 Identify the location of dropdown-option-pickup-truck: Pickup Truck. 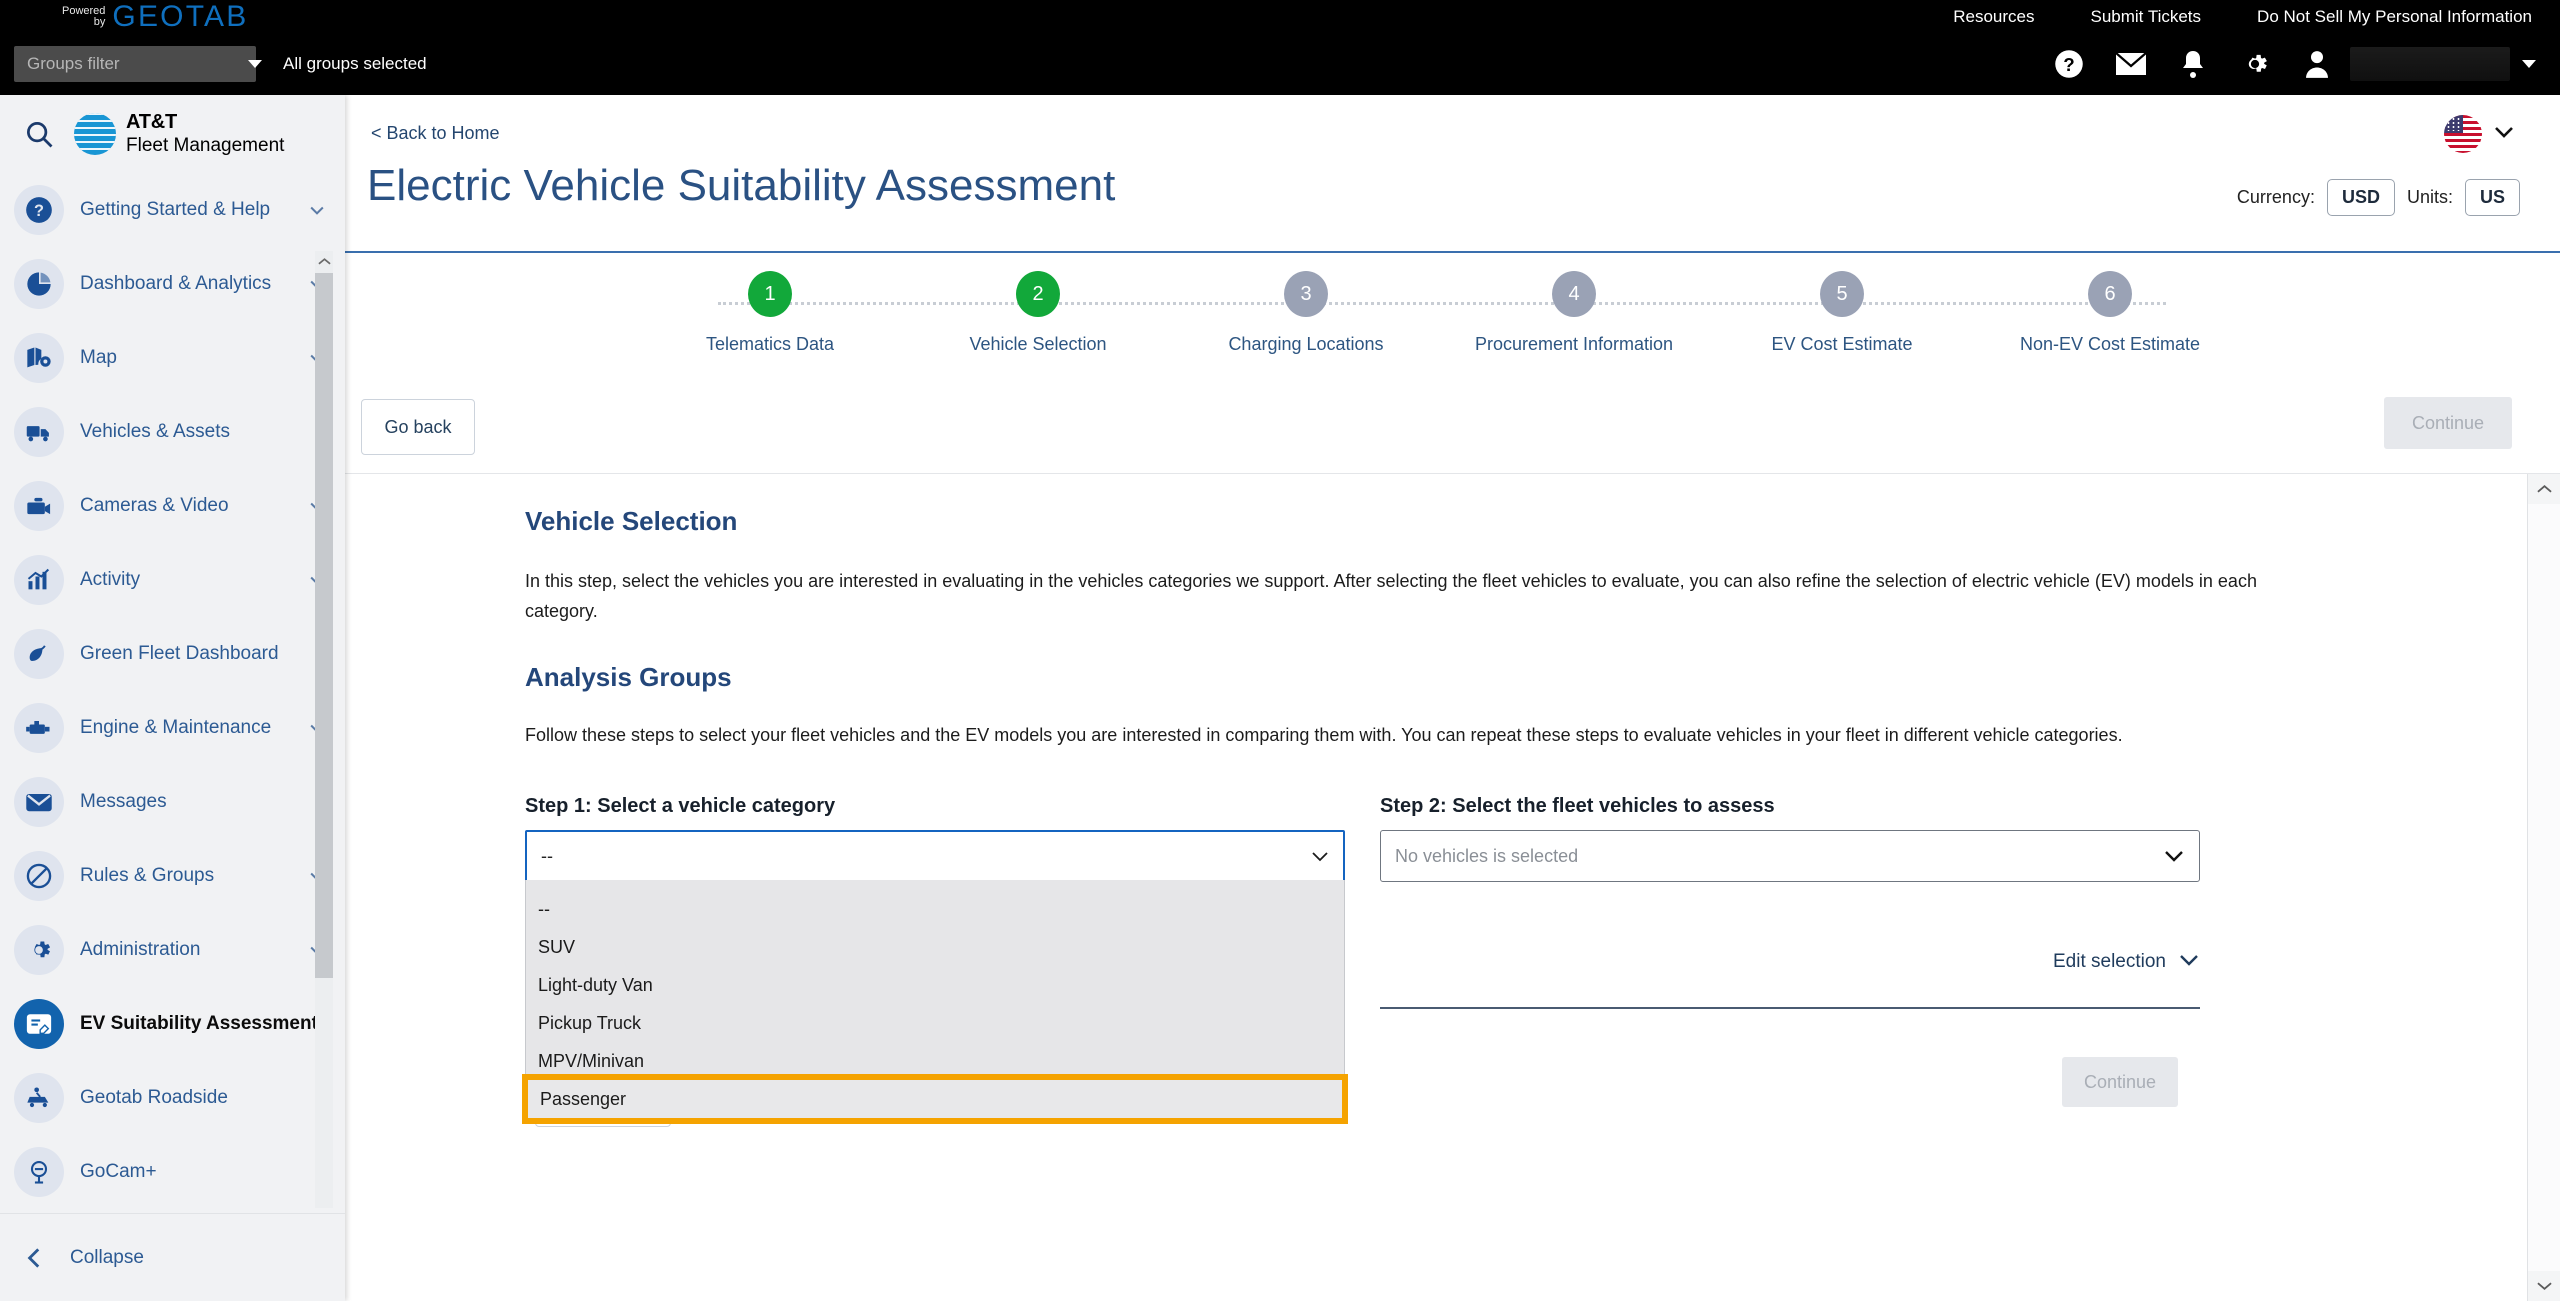
(935, 1023).